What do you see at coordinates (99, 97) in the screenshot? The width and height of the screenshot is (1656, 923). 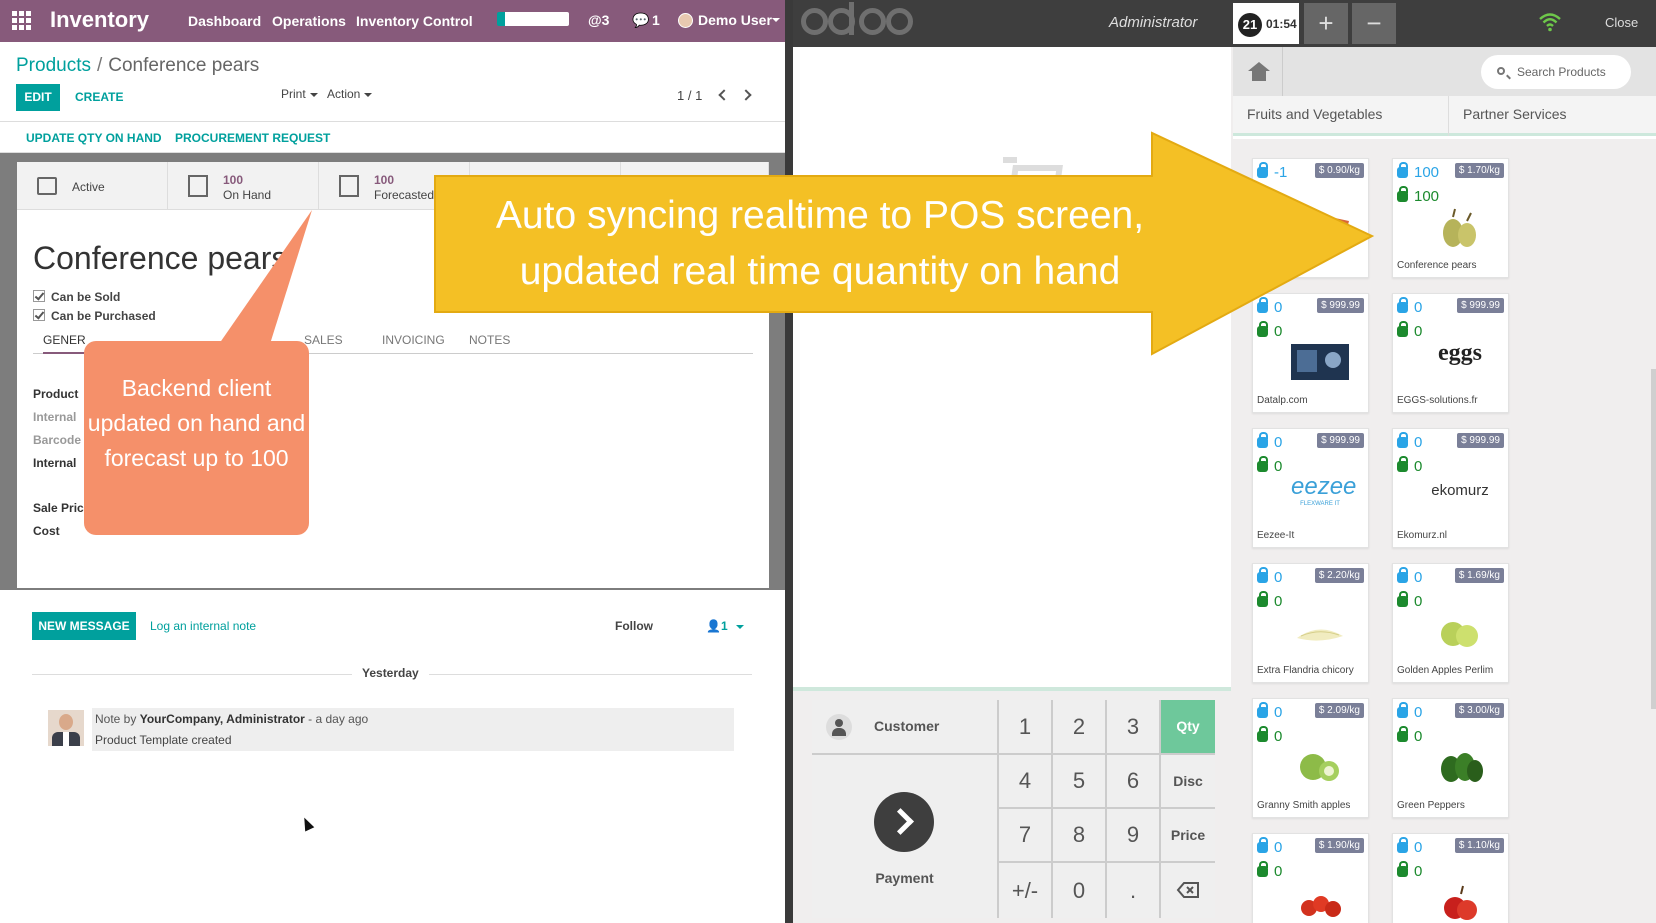 I see `create-button: CREATE` at bounding box center [99, 97].